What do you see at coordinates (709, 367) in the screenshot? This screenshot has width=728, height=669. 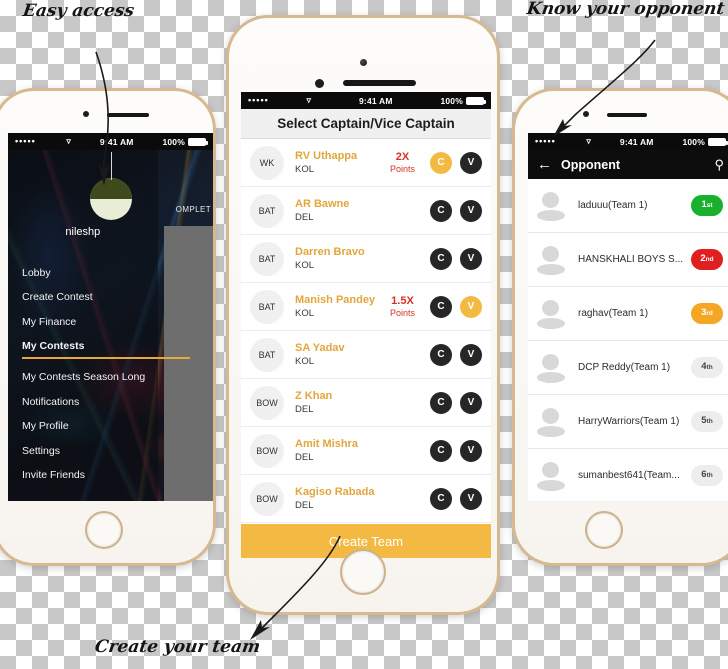 I see `rank-suffix: th` at bounding box center [709, 367].